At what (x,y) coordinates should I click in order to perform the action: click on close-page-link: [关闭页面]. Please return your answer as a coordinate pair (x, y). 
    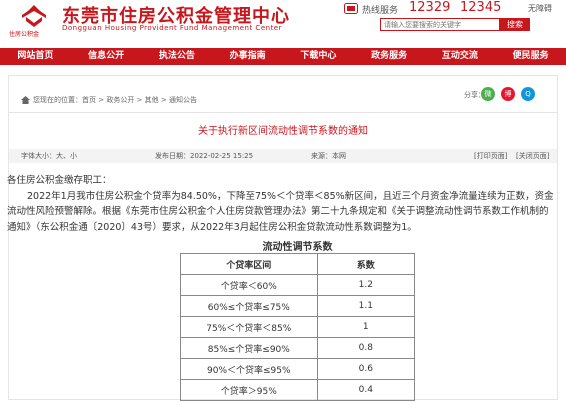
    Looking at the image, I should click on (532, 156).